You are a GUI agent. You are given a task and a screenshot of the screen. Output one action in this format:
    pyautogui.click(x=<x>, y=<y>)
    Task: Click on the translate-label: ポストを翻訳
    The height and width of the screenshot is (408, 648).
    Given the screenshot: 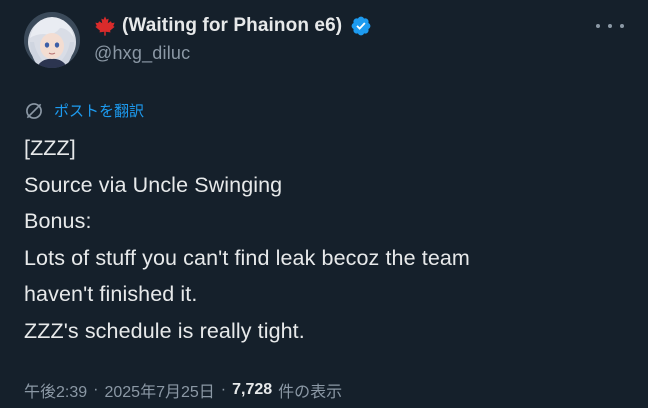 What is the action you would take?
    pyautogui.click(x=99, y=110)
    